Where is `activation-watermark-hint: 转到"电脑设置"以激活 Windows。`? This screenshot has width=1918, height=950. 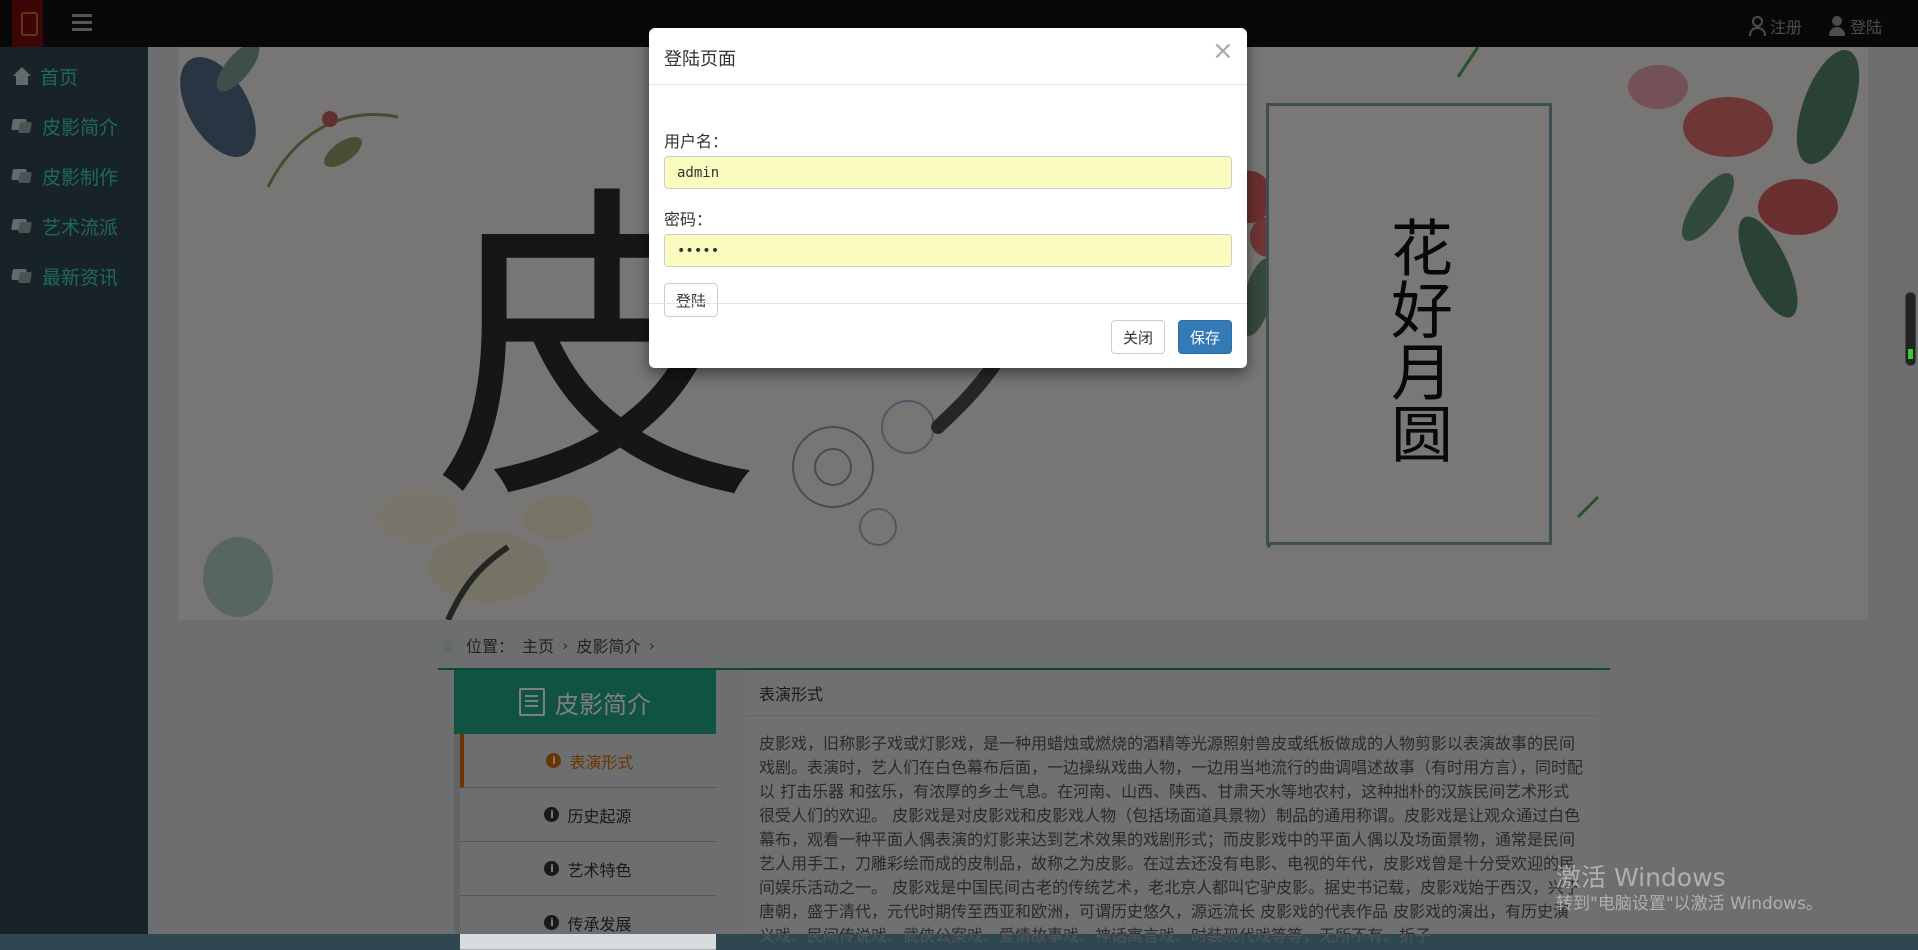 activation-watermark-hint: 转到"电脑设置"以激活 Windows。 is located at coordinates (1689, 904).